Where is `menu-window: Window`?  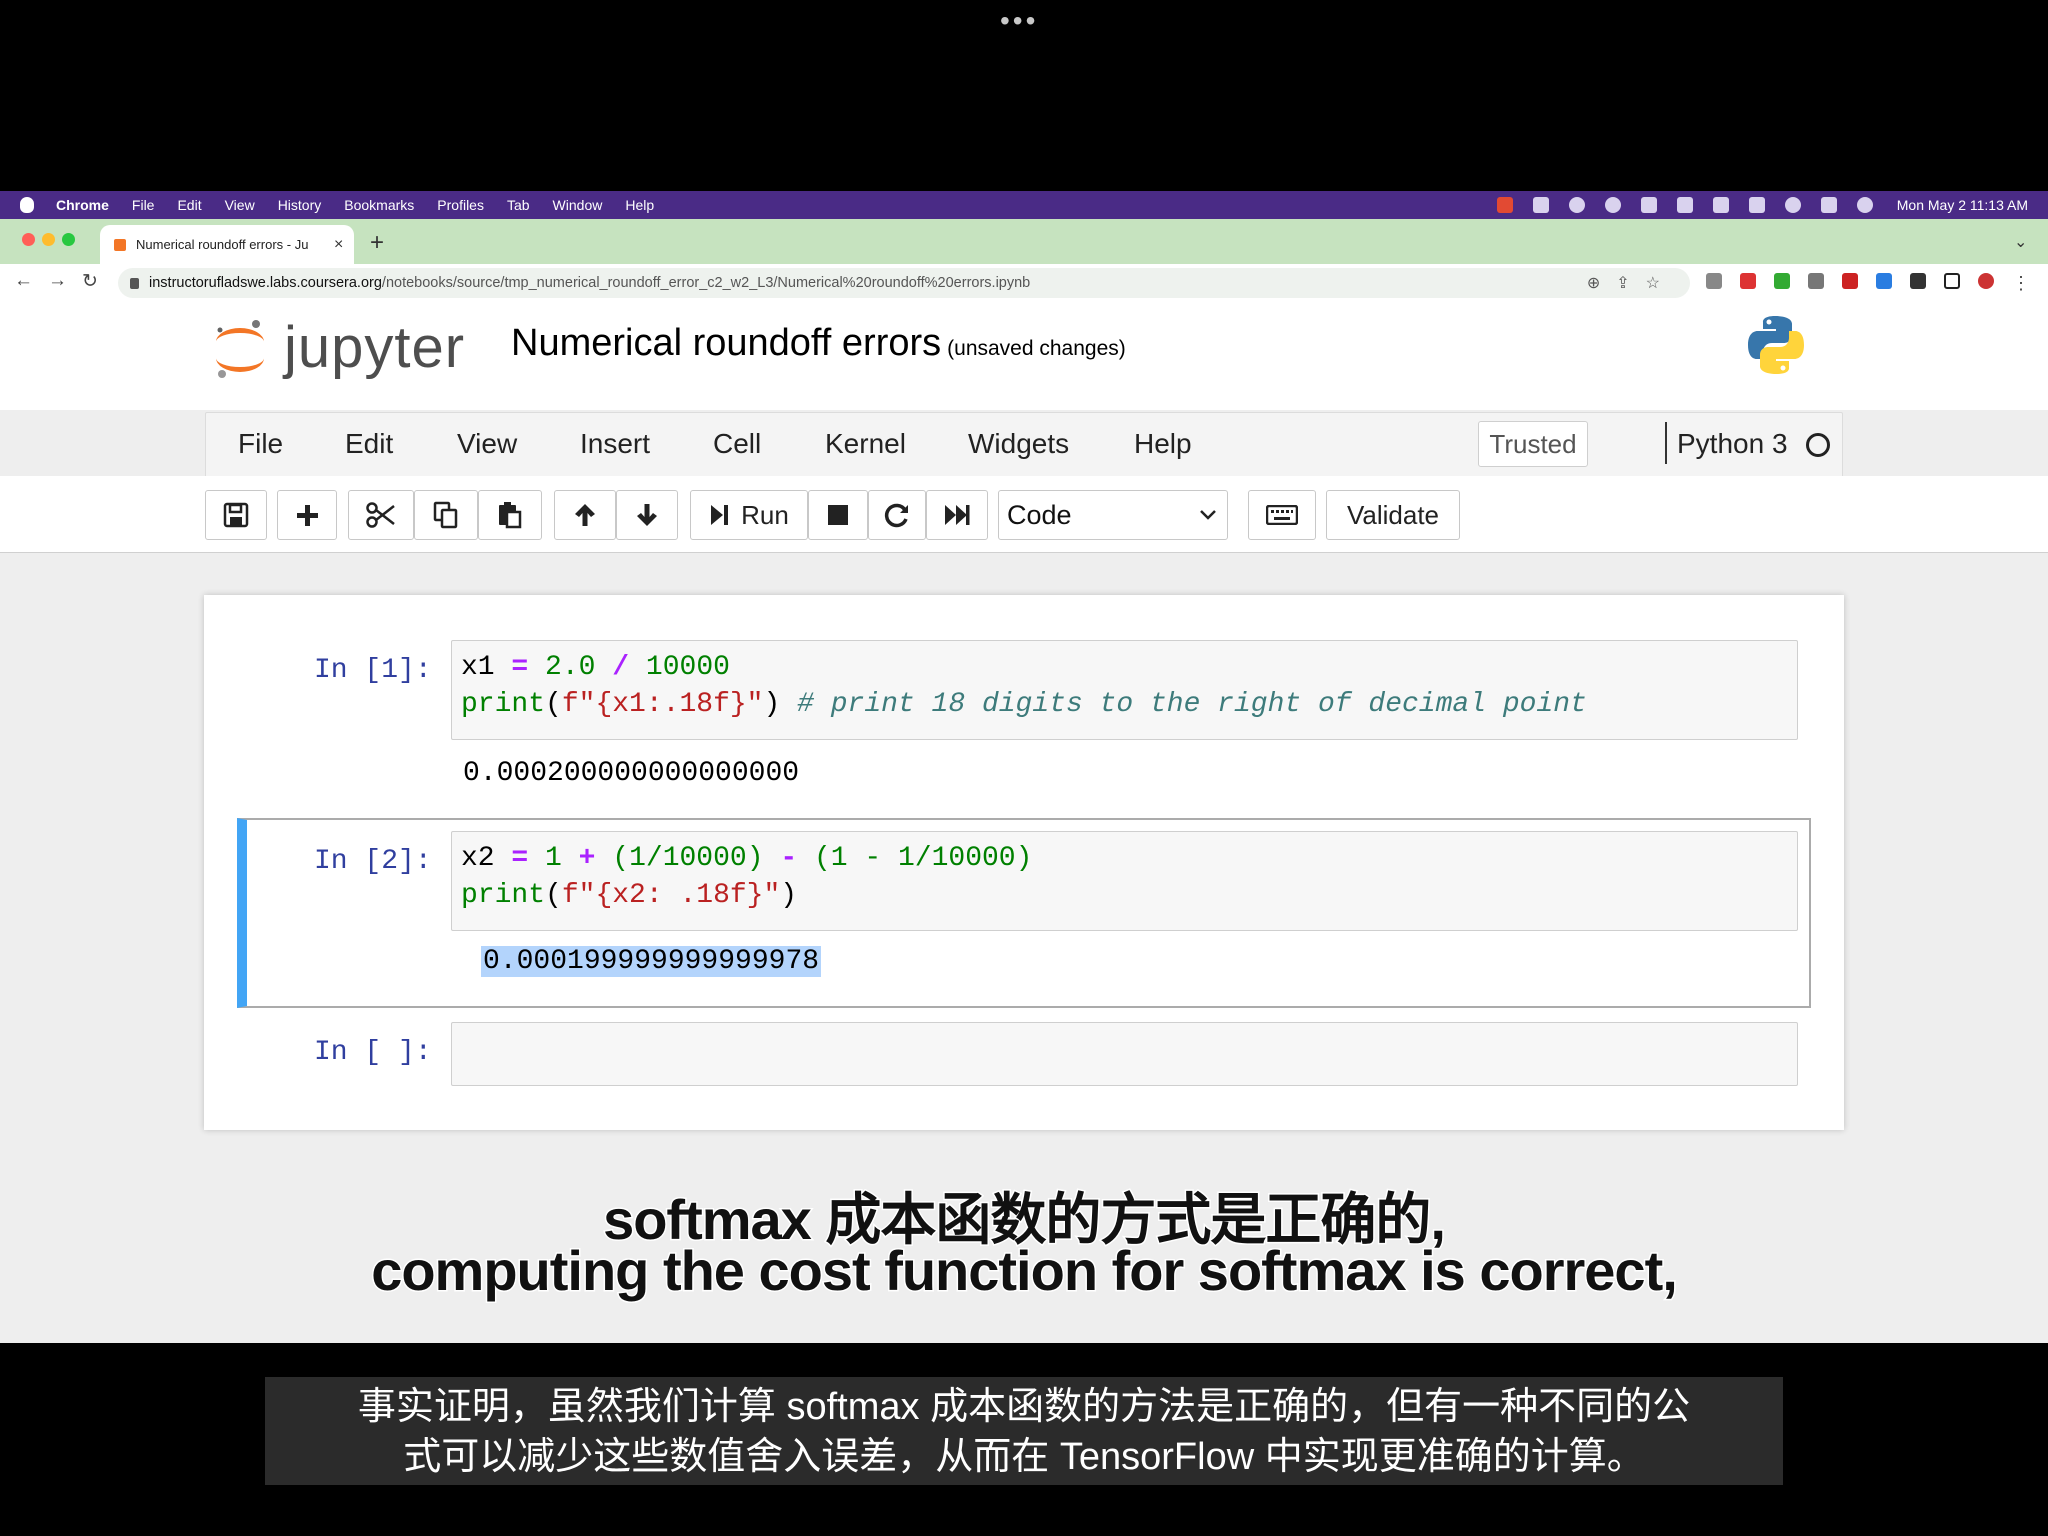
menu-window: Window is located at coordinates (578, 205).